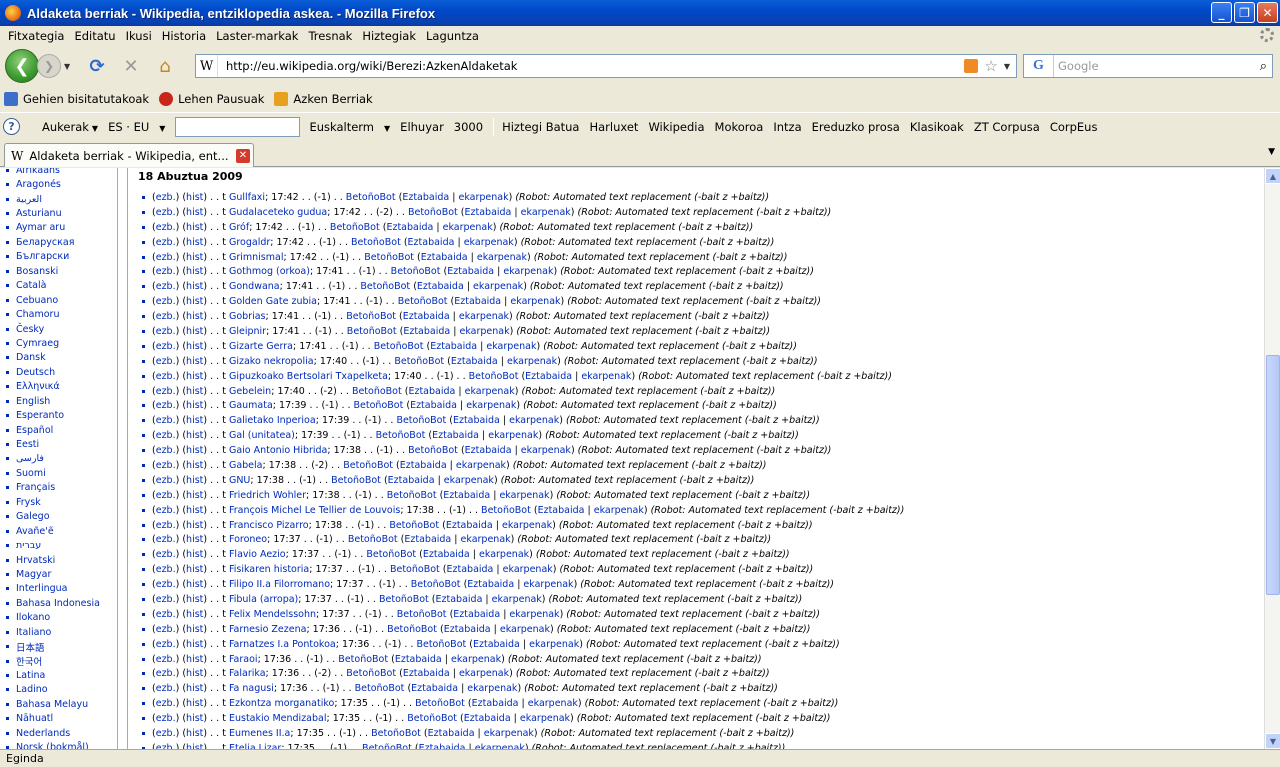 This screenshot has height=767, width=1280. I want to click on sidebar-language-link: 한국어, so click(53, 661).